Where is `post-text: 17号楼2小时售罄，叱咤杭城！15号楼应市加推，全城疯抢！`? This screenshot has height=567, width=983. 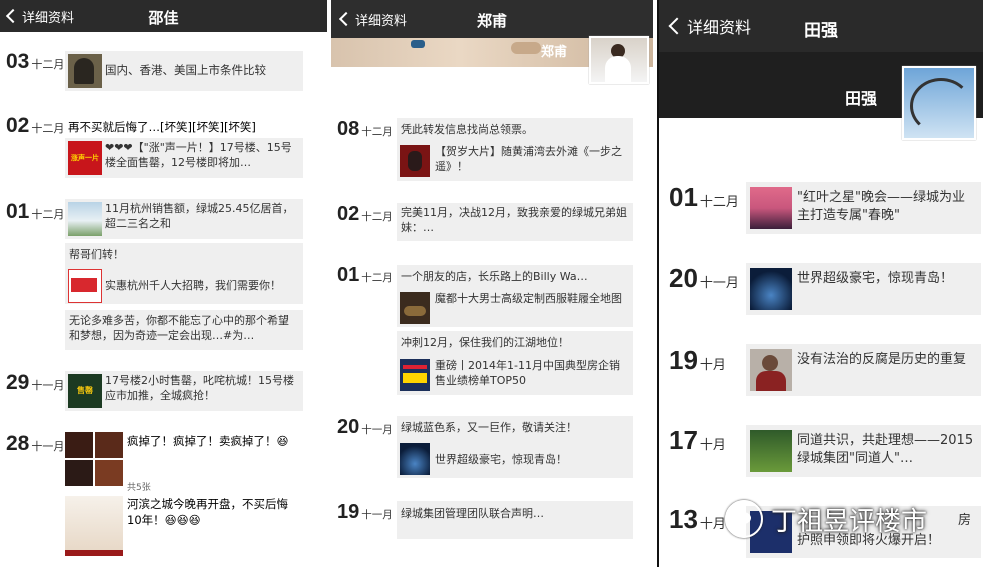 post-text: 17号楼2小时售罄，叱咤杭城！15号楼应市加推，全城疯抢！ is located at coordinates (199, 388).